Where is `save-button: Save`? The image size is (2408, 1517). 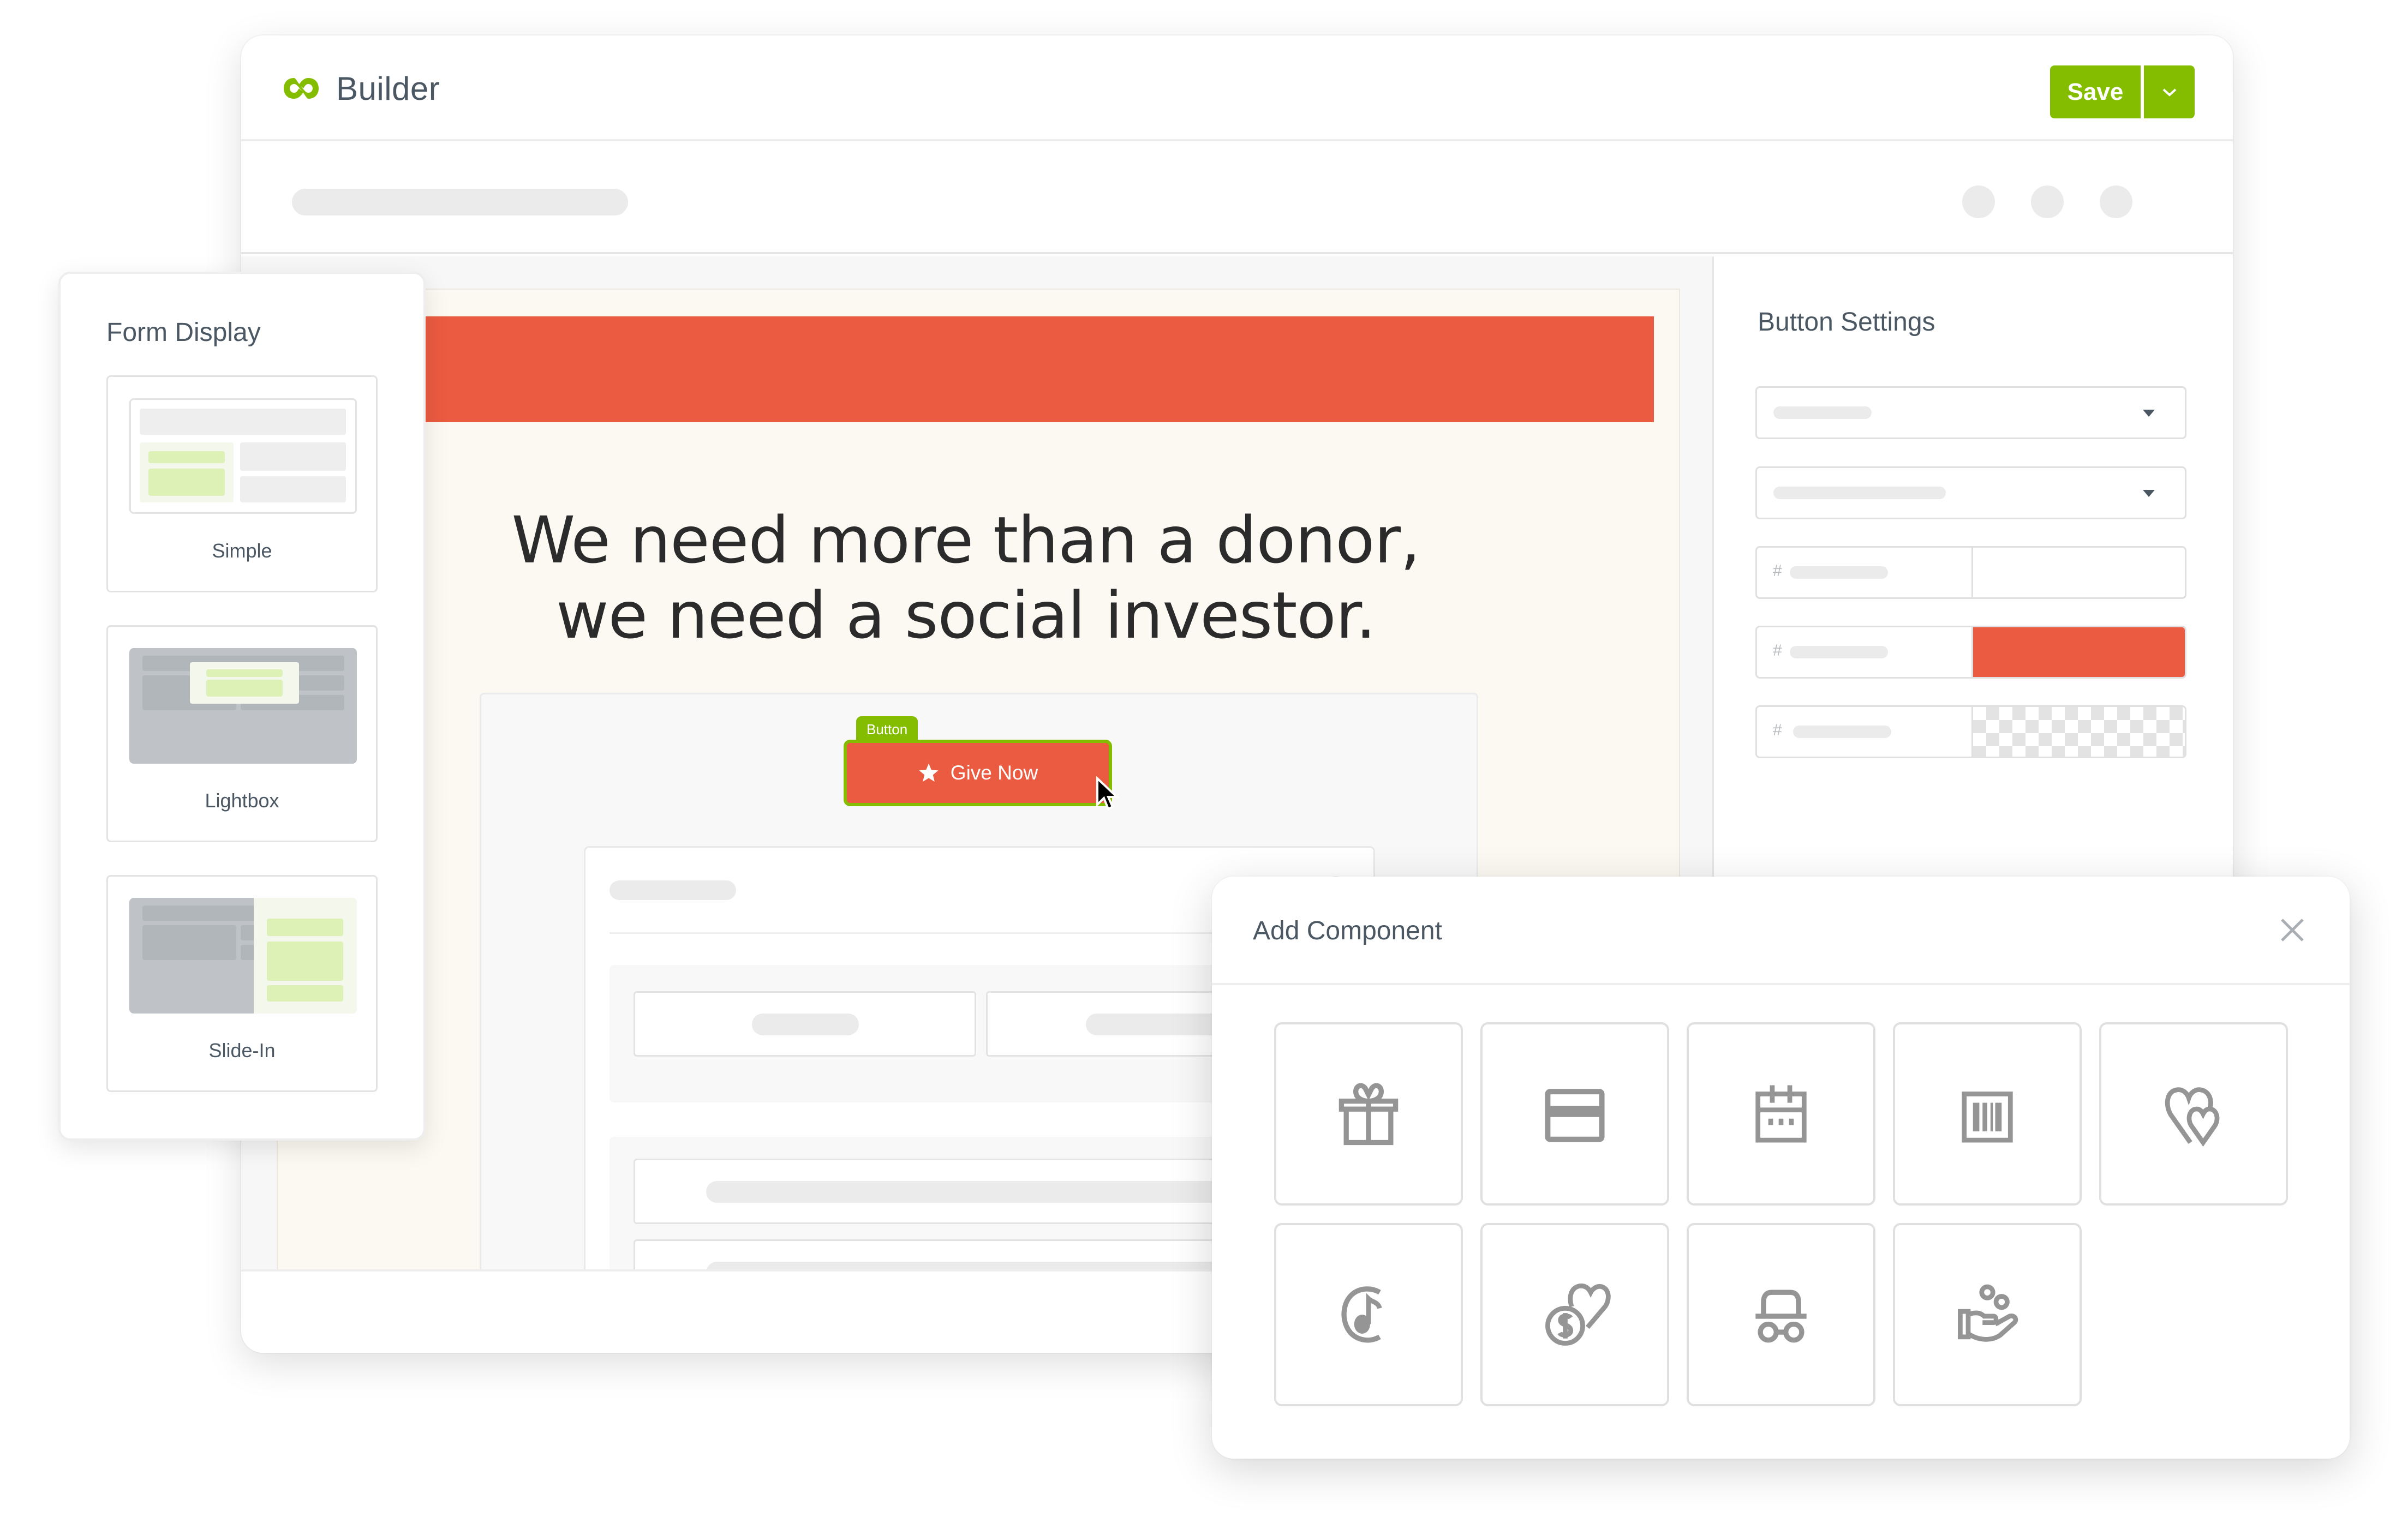
save-button: Save is located at coordinates (2095, 91).